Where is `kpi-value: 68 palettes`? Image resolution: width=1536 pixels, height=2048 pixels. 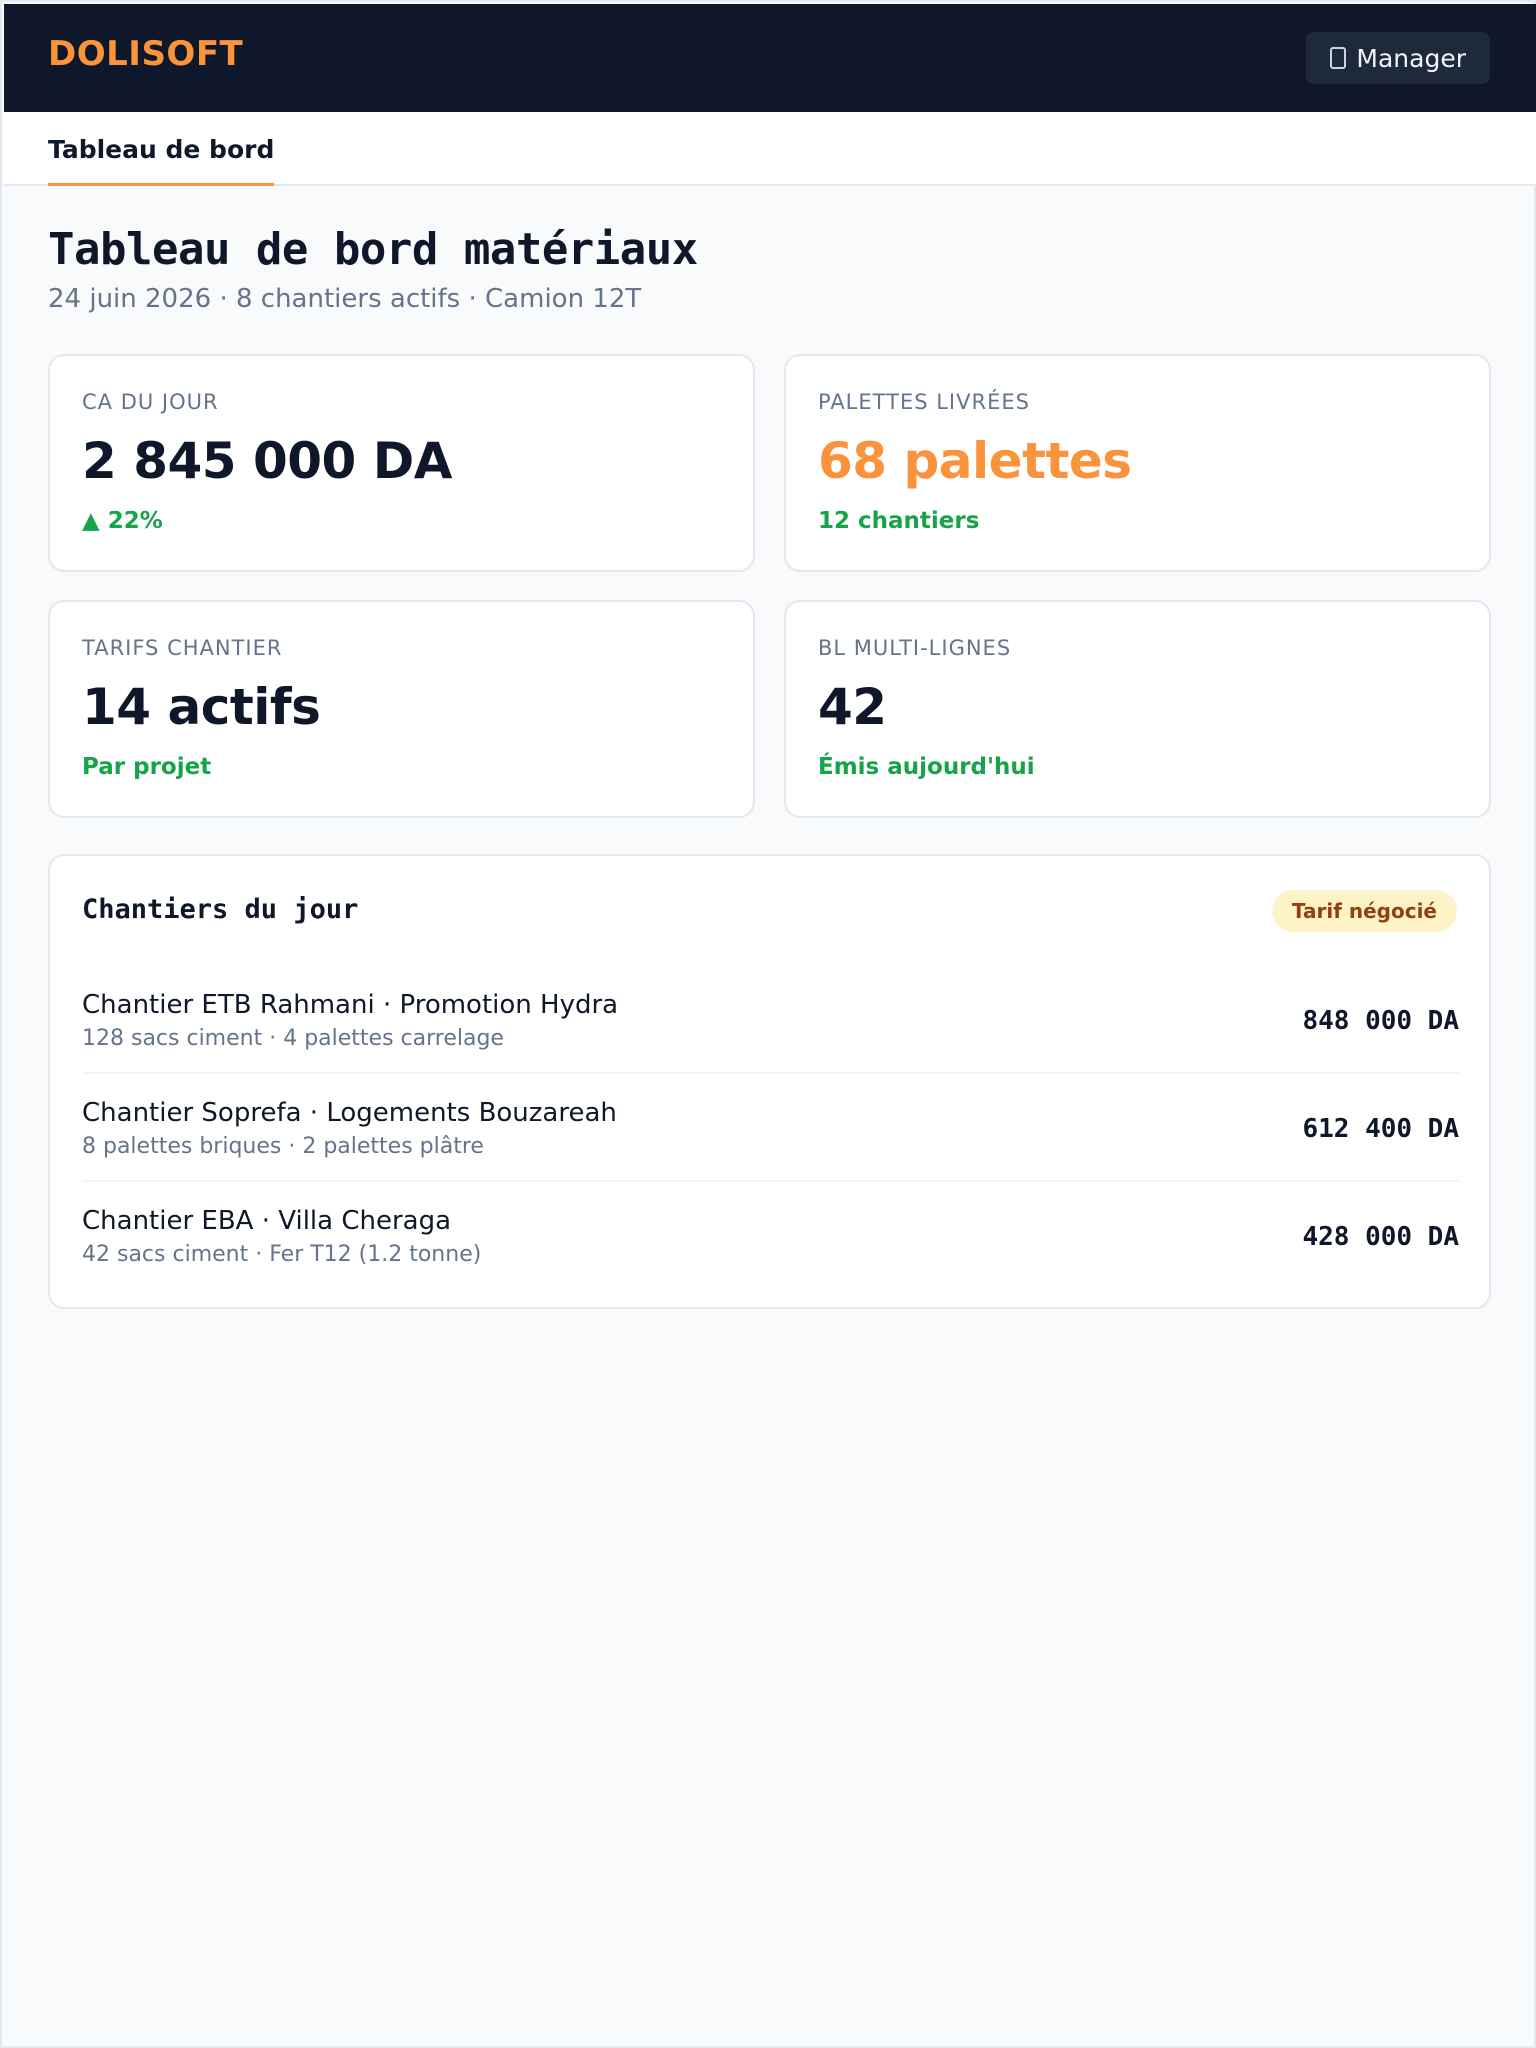 kpi-value: 68 palettes is located at coordinates (975, 461).